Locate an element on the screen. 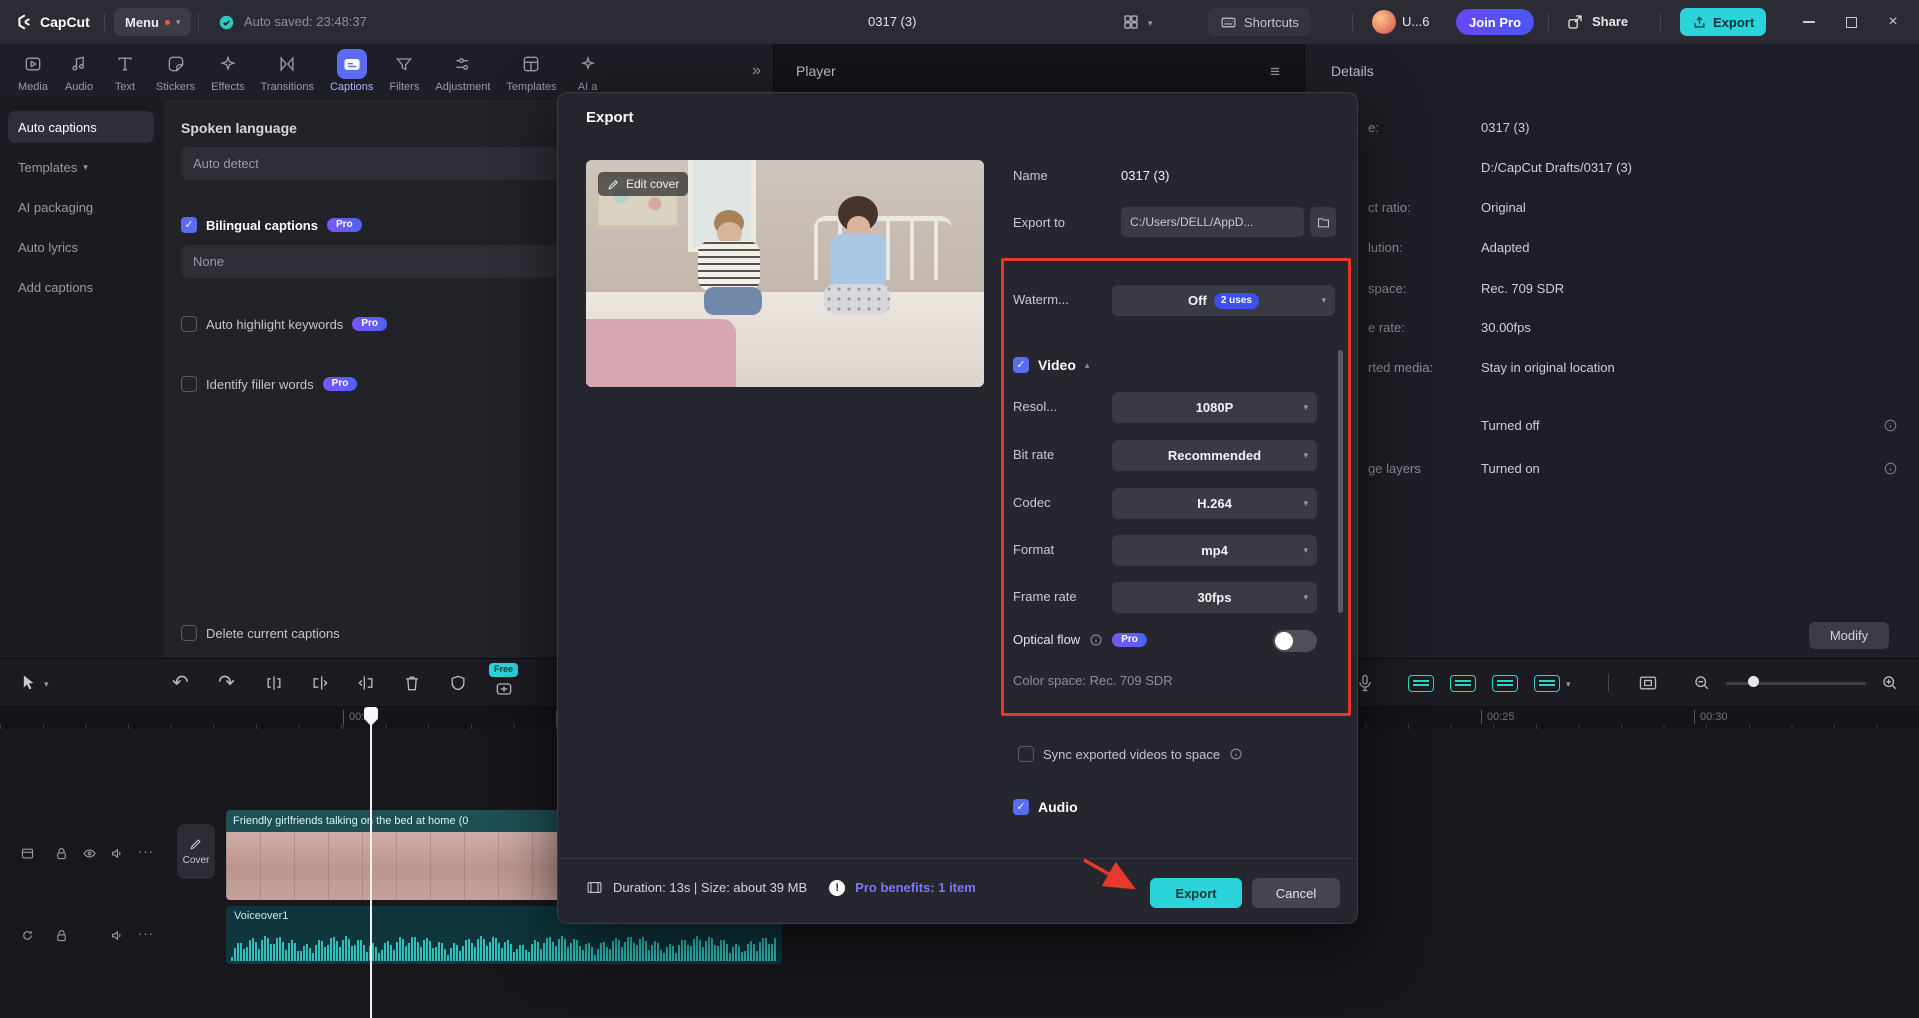 The height and width of the screenshot is (1018, 1919). resolution-select: 1080P ▾ is located at coordinates (1214, 407).